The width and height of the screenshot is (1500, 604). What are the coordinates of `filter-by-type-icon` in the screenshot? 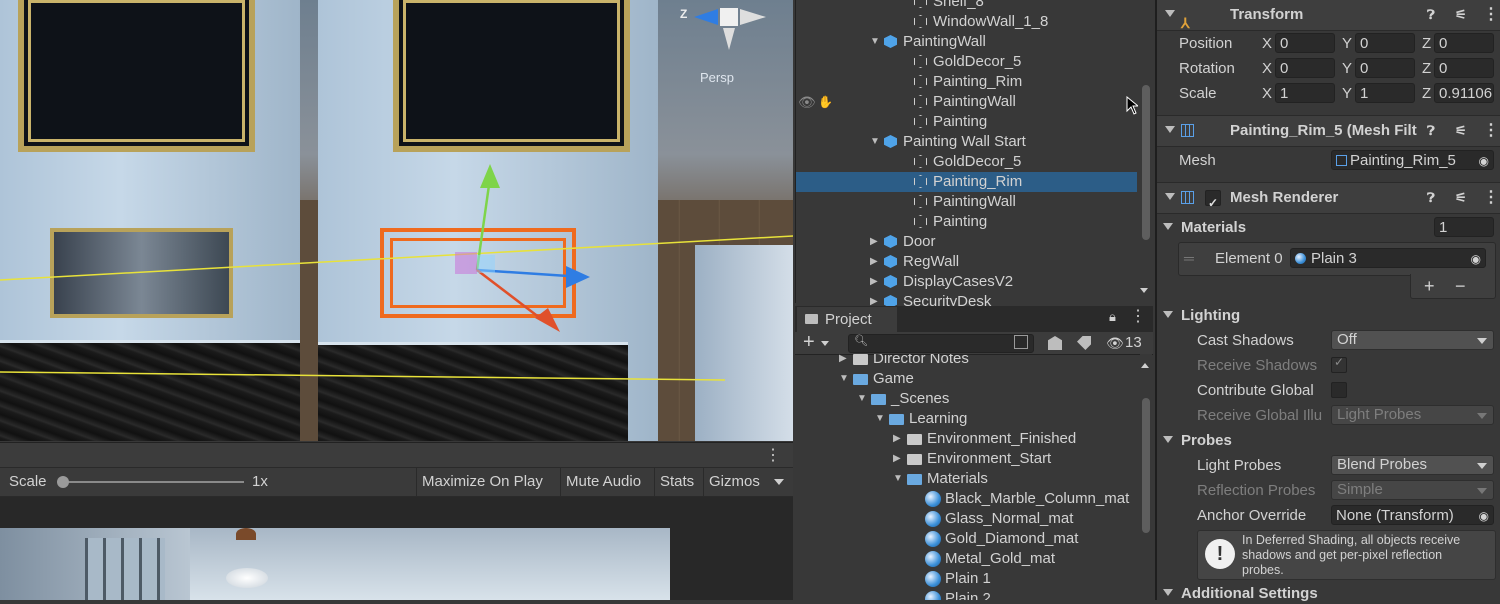 It's located at (1055, 343).